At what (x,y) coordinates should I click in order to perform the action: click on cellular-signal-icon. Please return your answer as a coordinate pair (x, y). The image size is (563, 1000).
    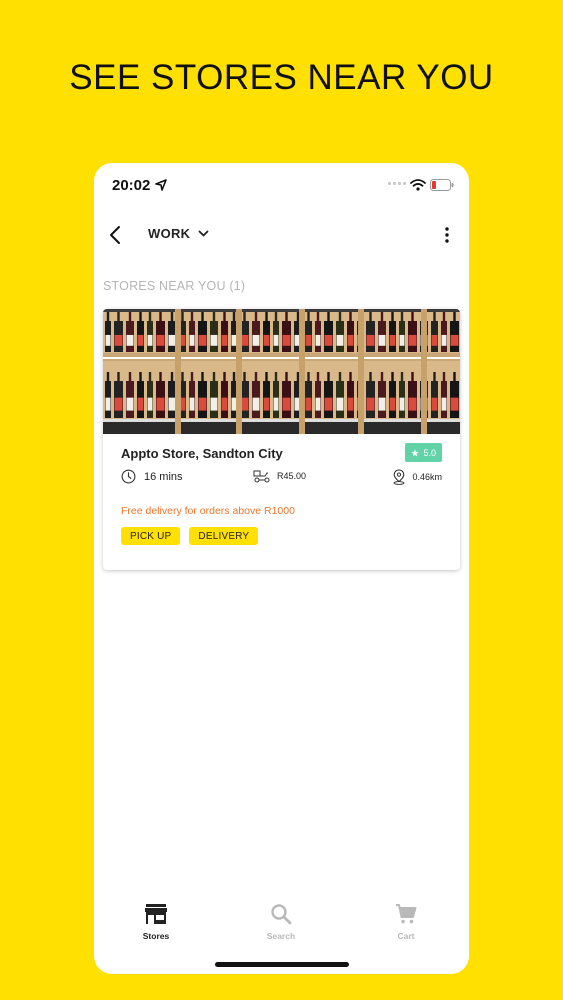
    Looking at the image, I should click on (397, 183).